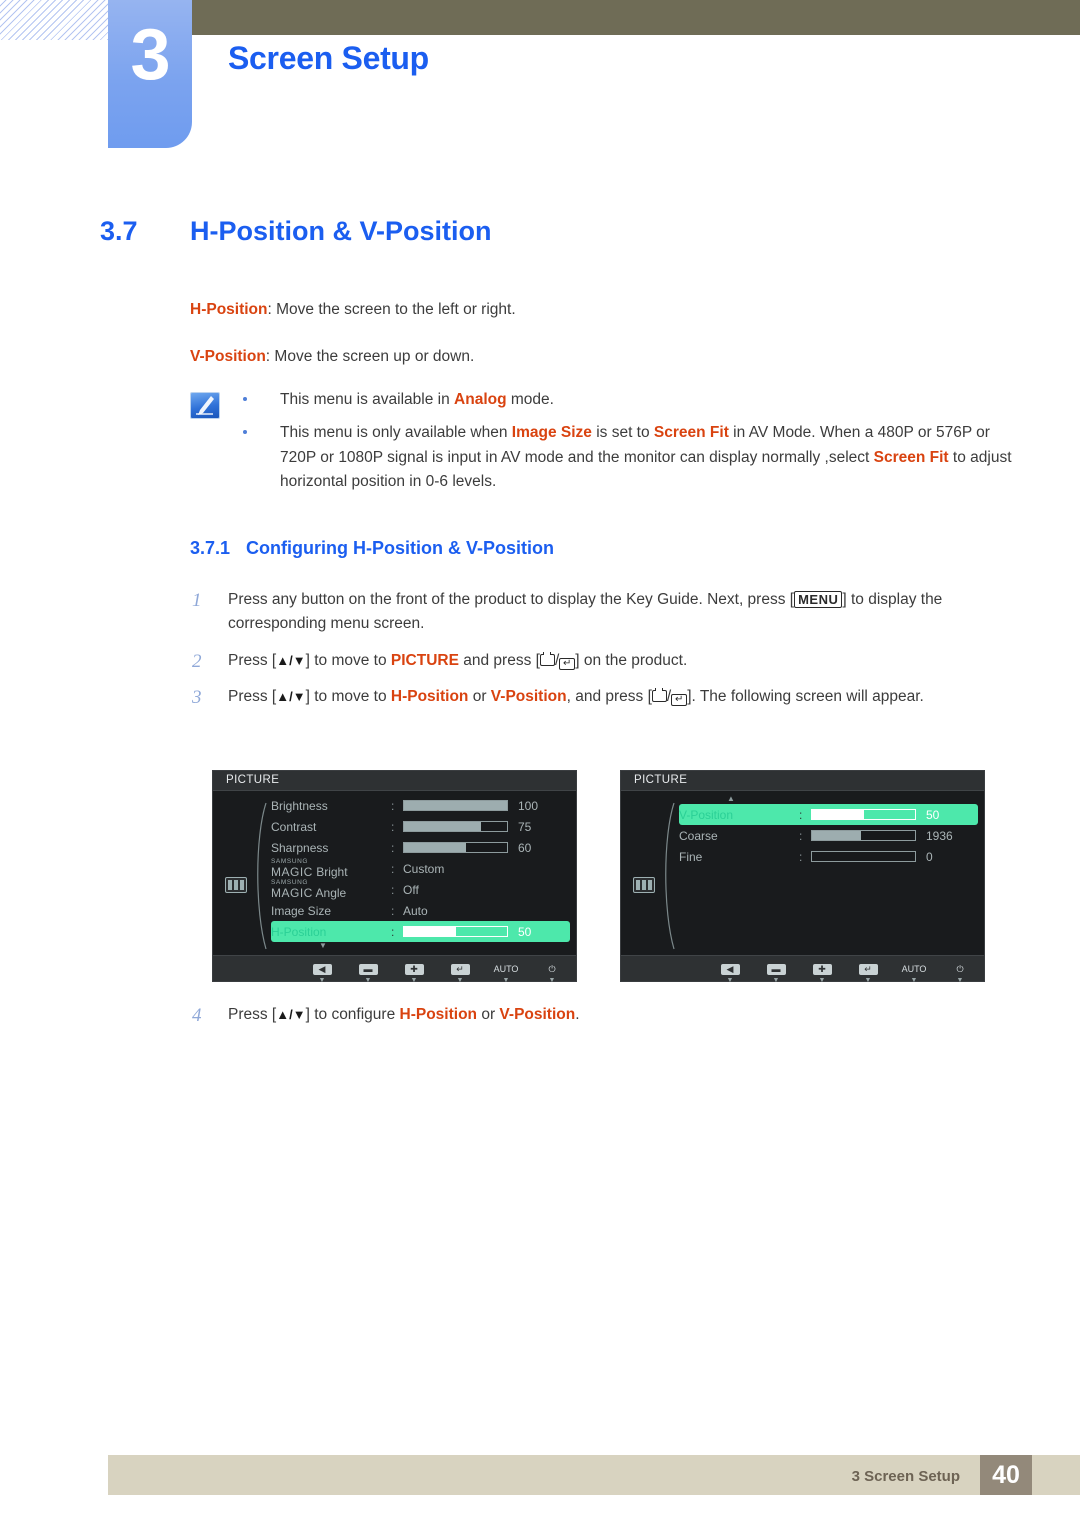 This screenshot has width=1080, height=1527. I want to click on osd-row-sharpness: Sharpness : 60, so click(420, 847).